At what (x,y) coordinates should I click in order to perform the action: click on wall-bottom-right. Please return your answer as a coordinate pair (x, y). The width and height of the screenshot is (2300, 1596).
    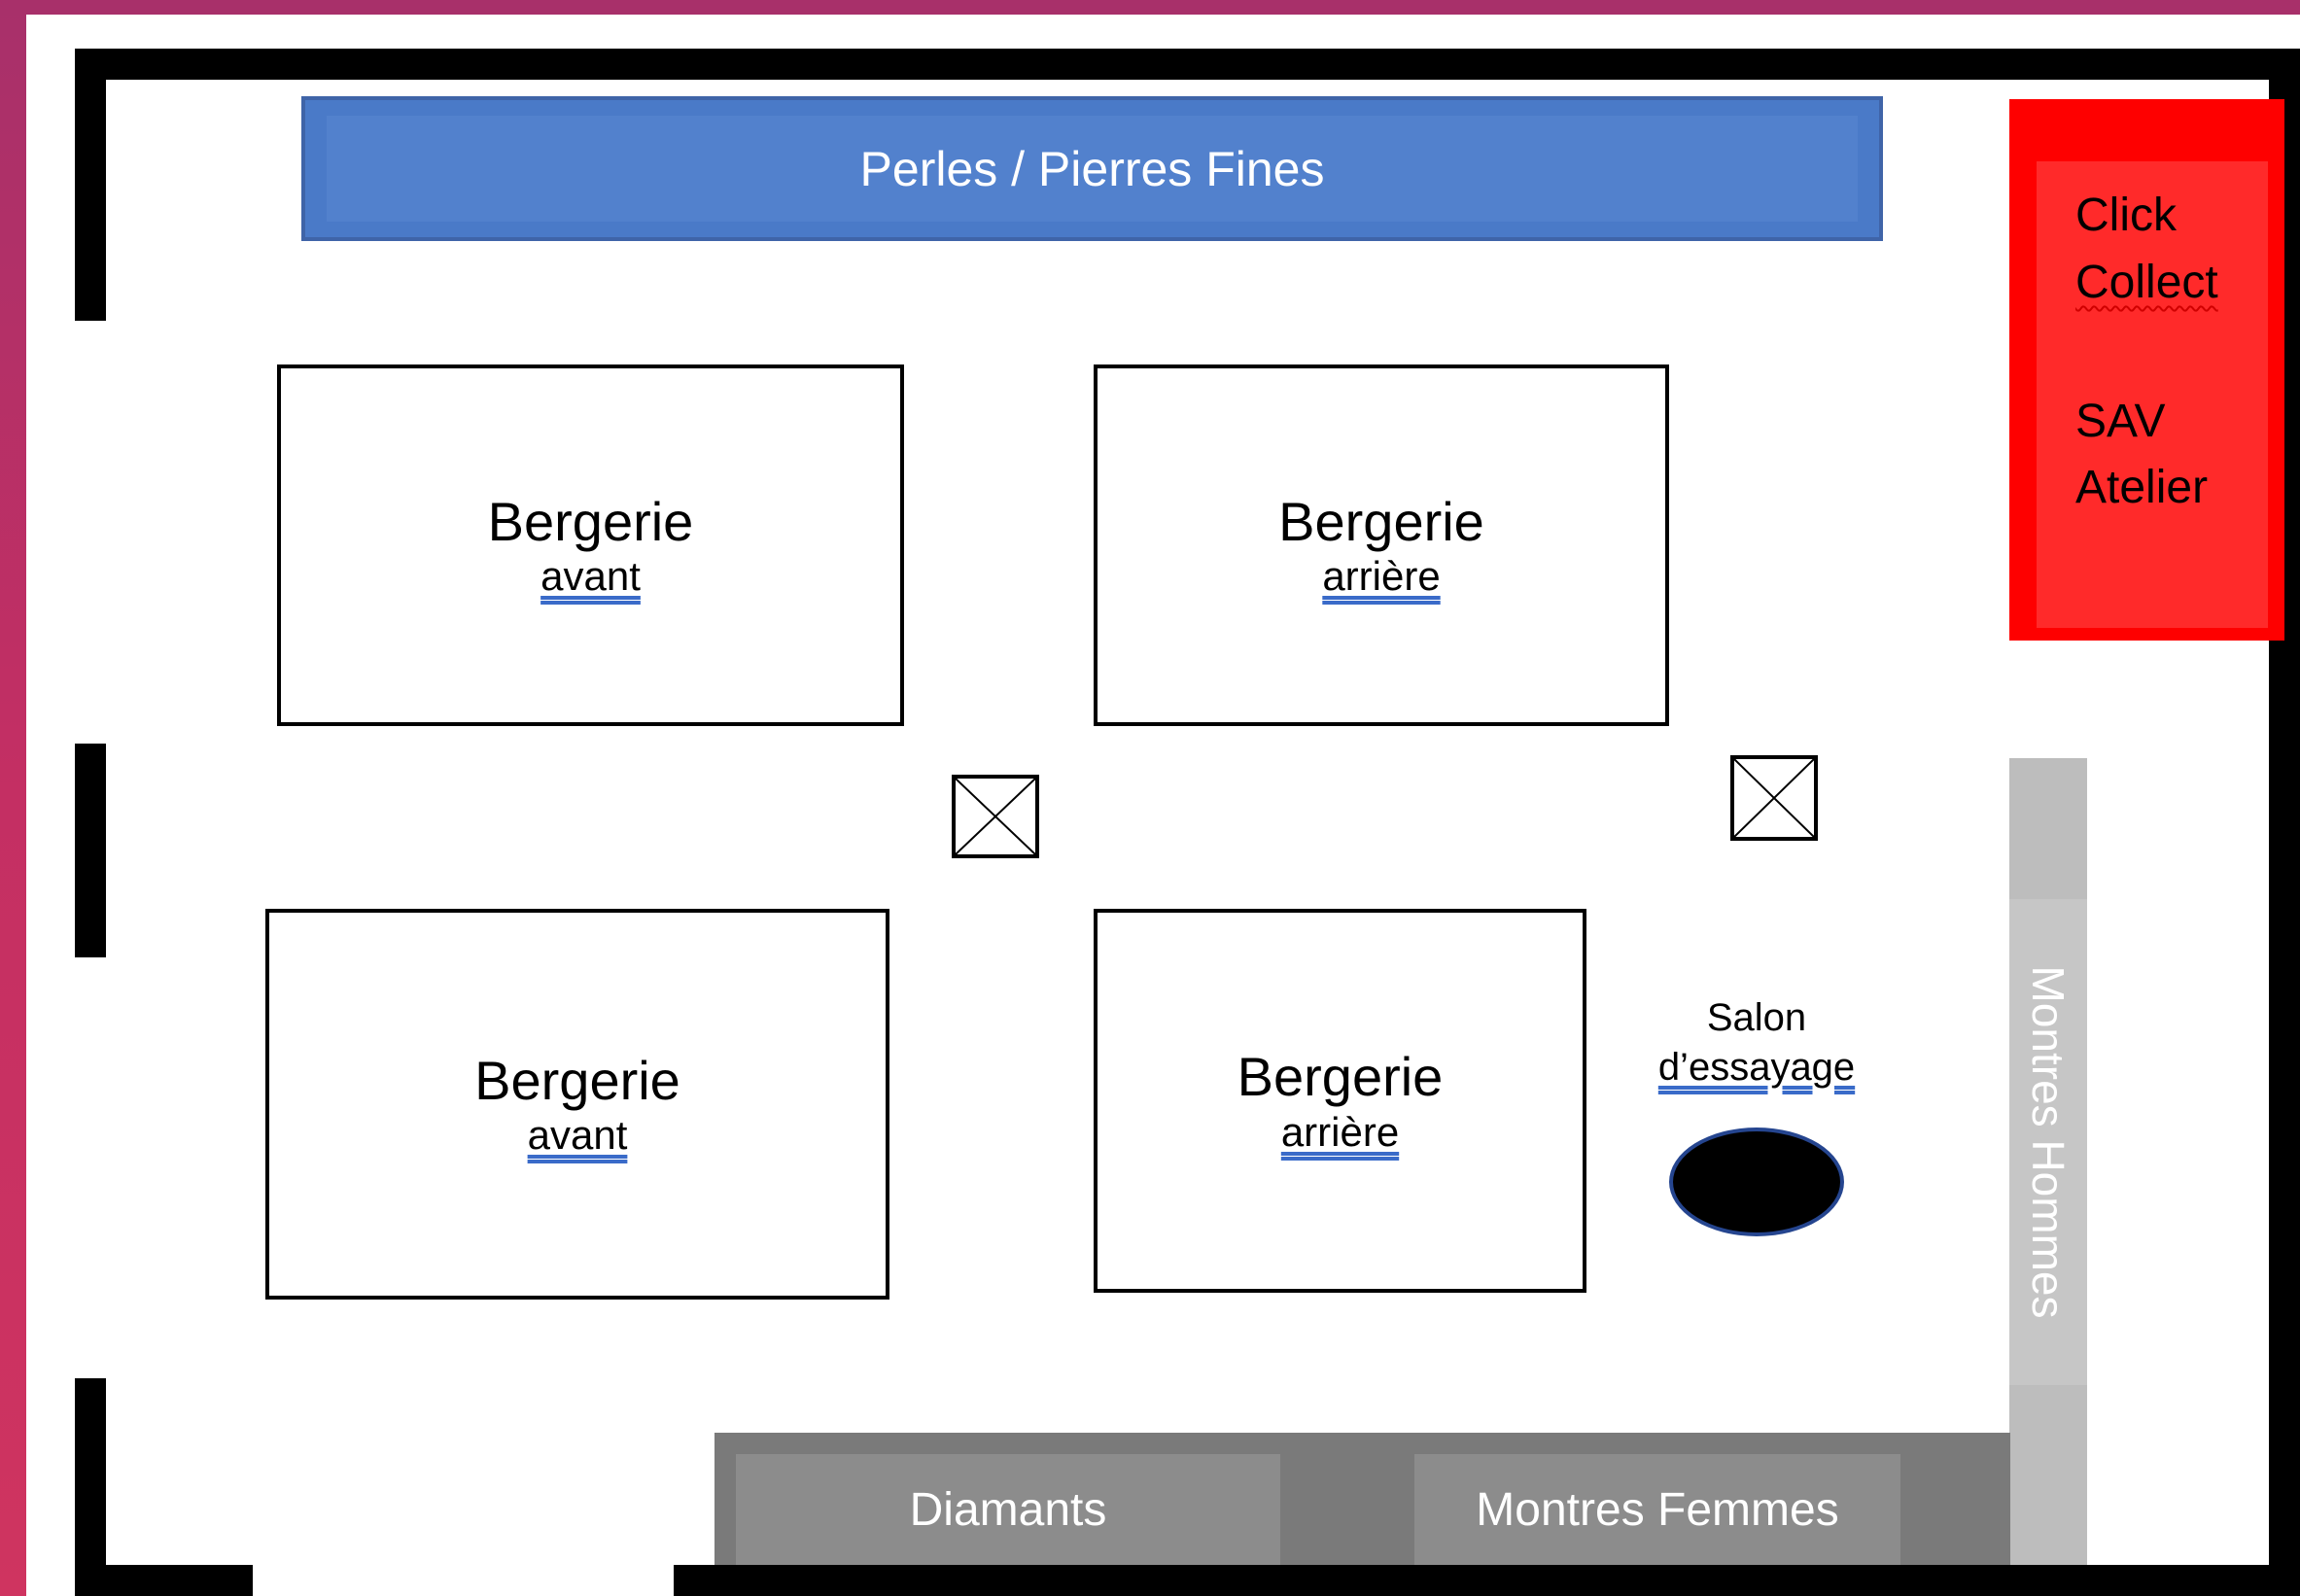
    Looking at the image, I should click on (1487, 1580).